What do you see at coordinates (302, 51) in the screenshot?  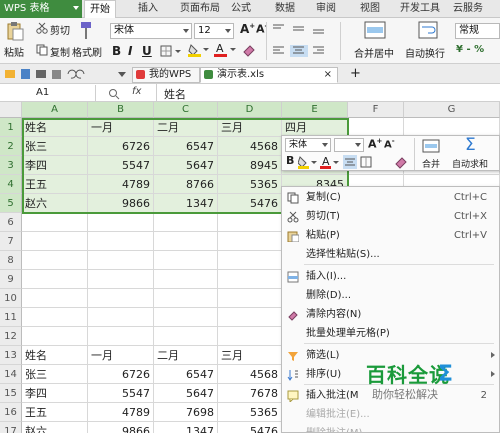 I see `horizontal-align-icons` at bounding box center [302, 51].